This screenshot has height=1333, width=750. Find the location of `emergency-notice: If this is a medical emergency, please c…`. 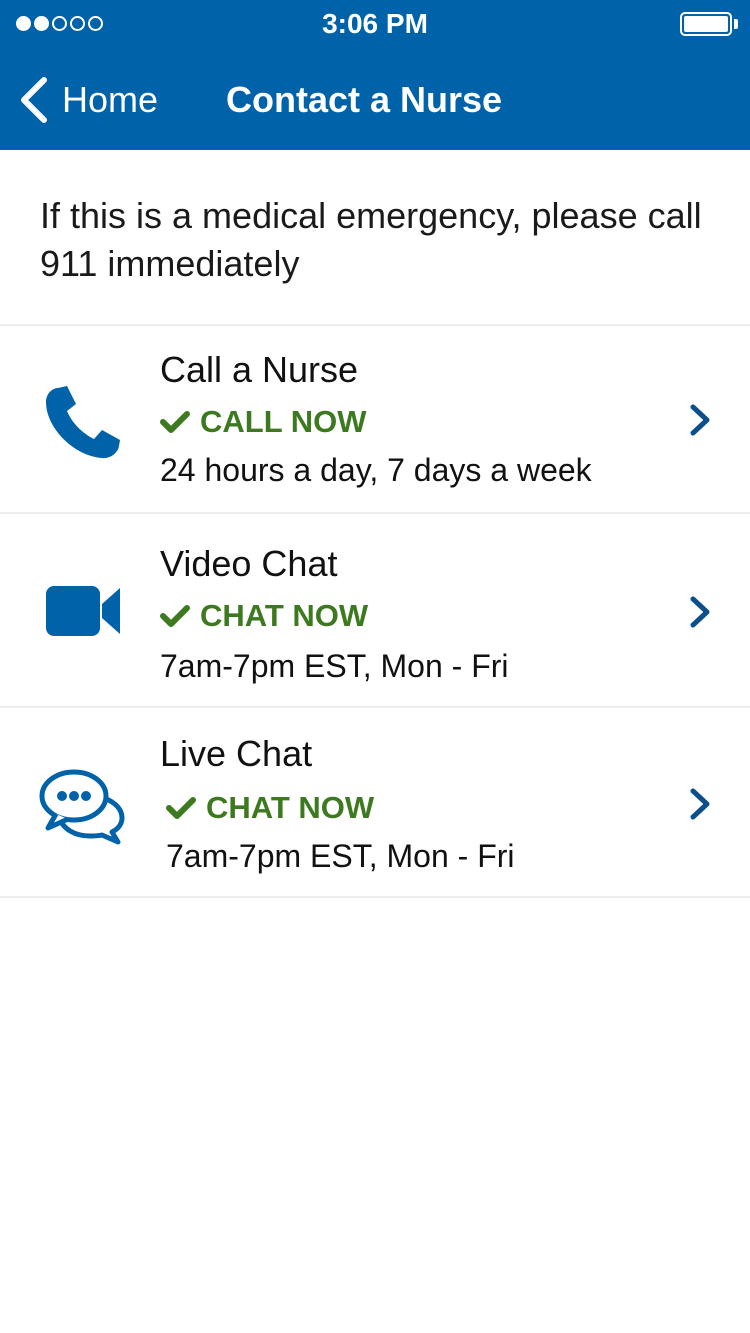

emergency-notice: If this is a medical emergency, please c… is located at coordinates (371, 239).